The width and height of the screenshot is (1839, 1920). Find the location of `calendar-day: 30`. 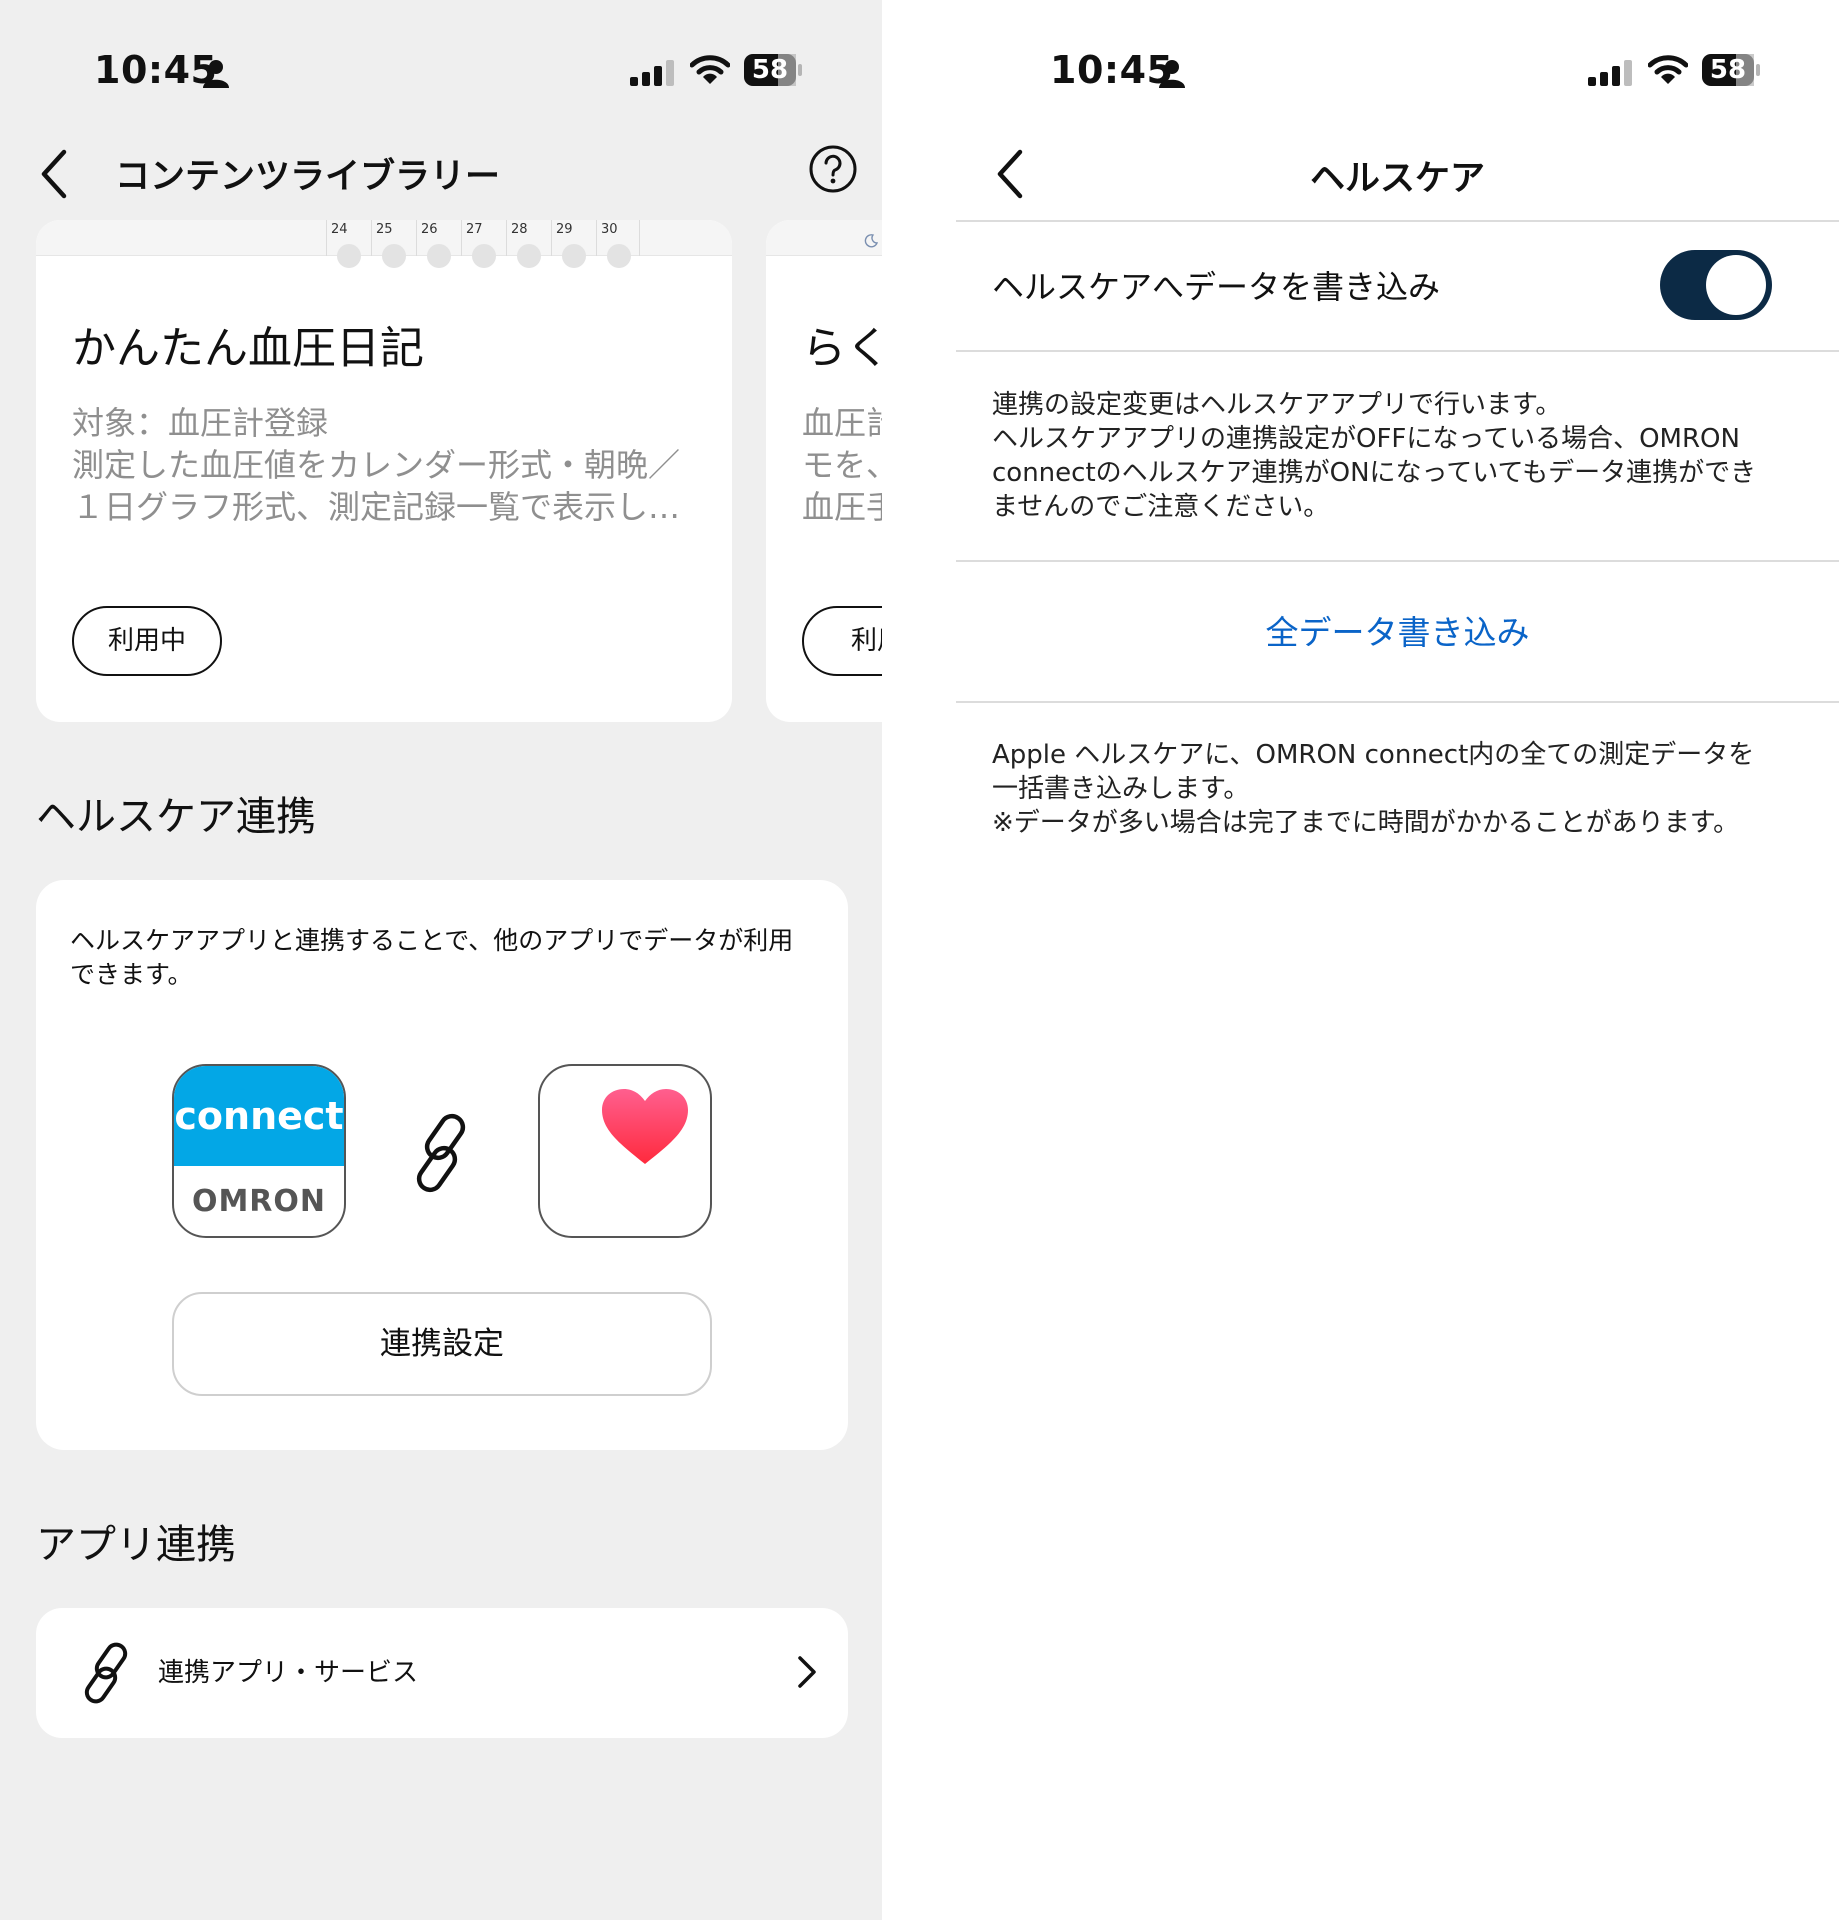

calendar-day: 30 is located at coordinates (618, 244).